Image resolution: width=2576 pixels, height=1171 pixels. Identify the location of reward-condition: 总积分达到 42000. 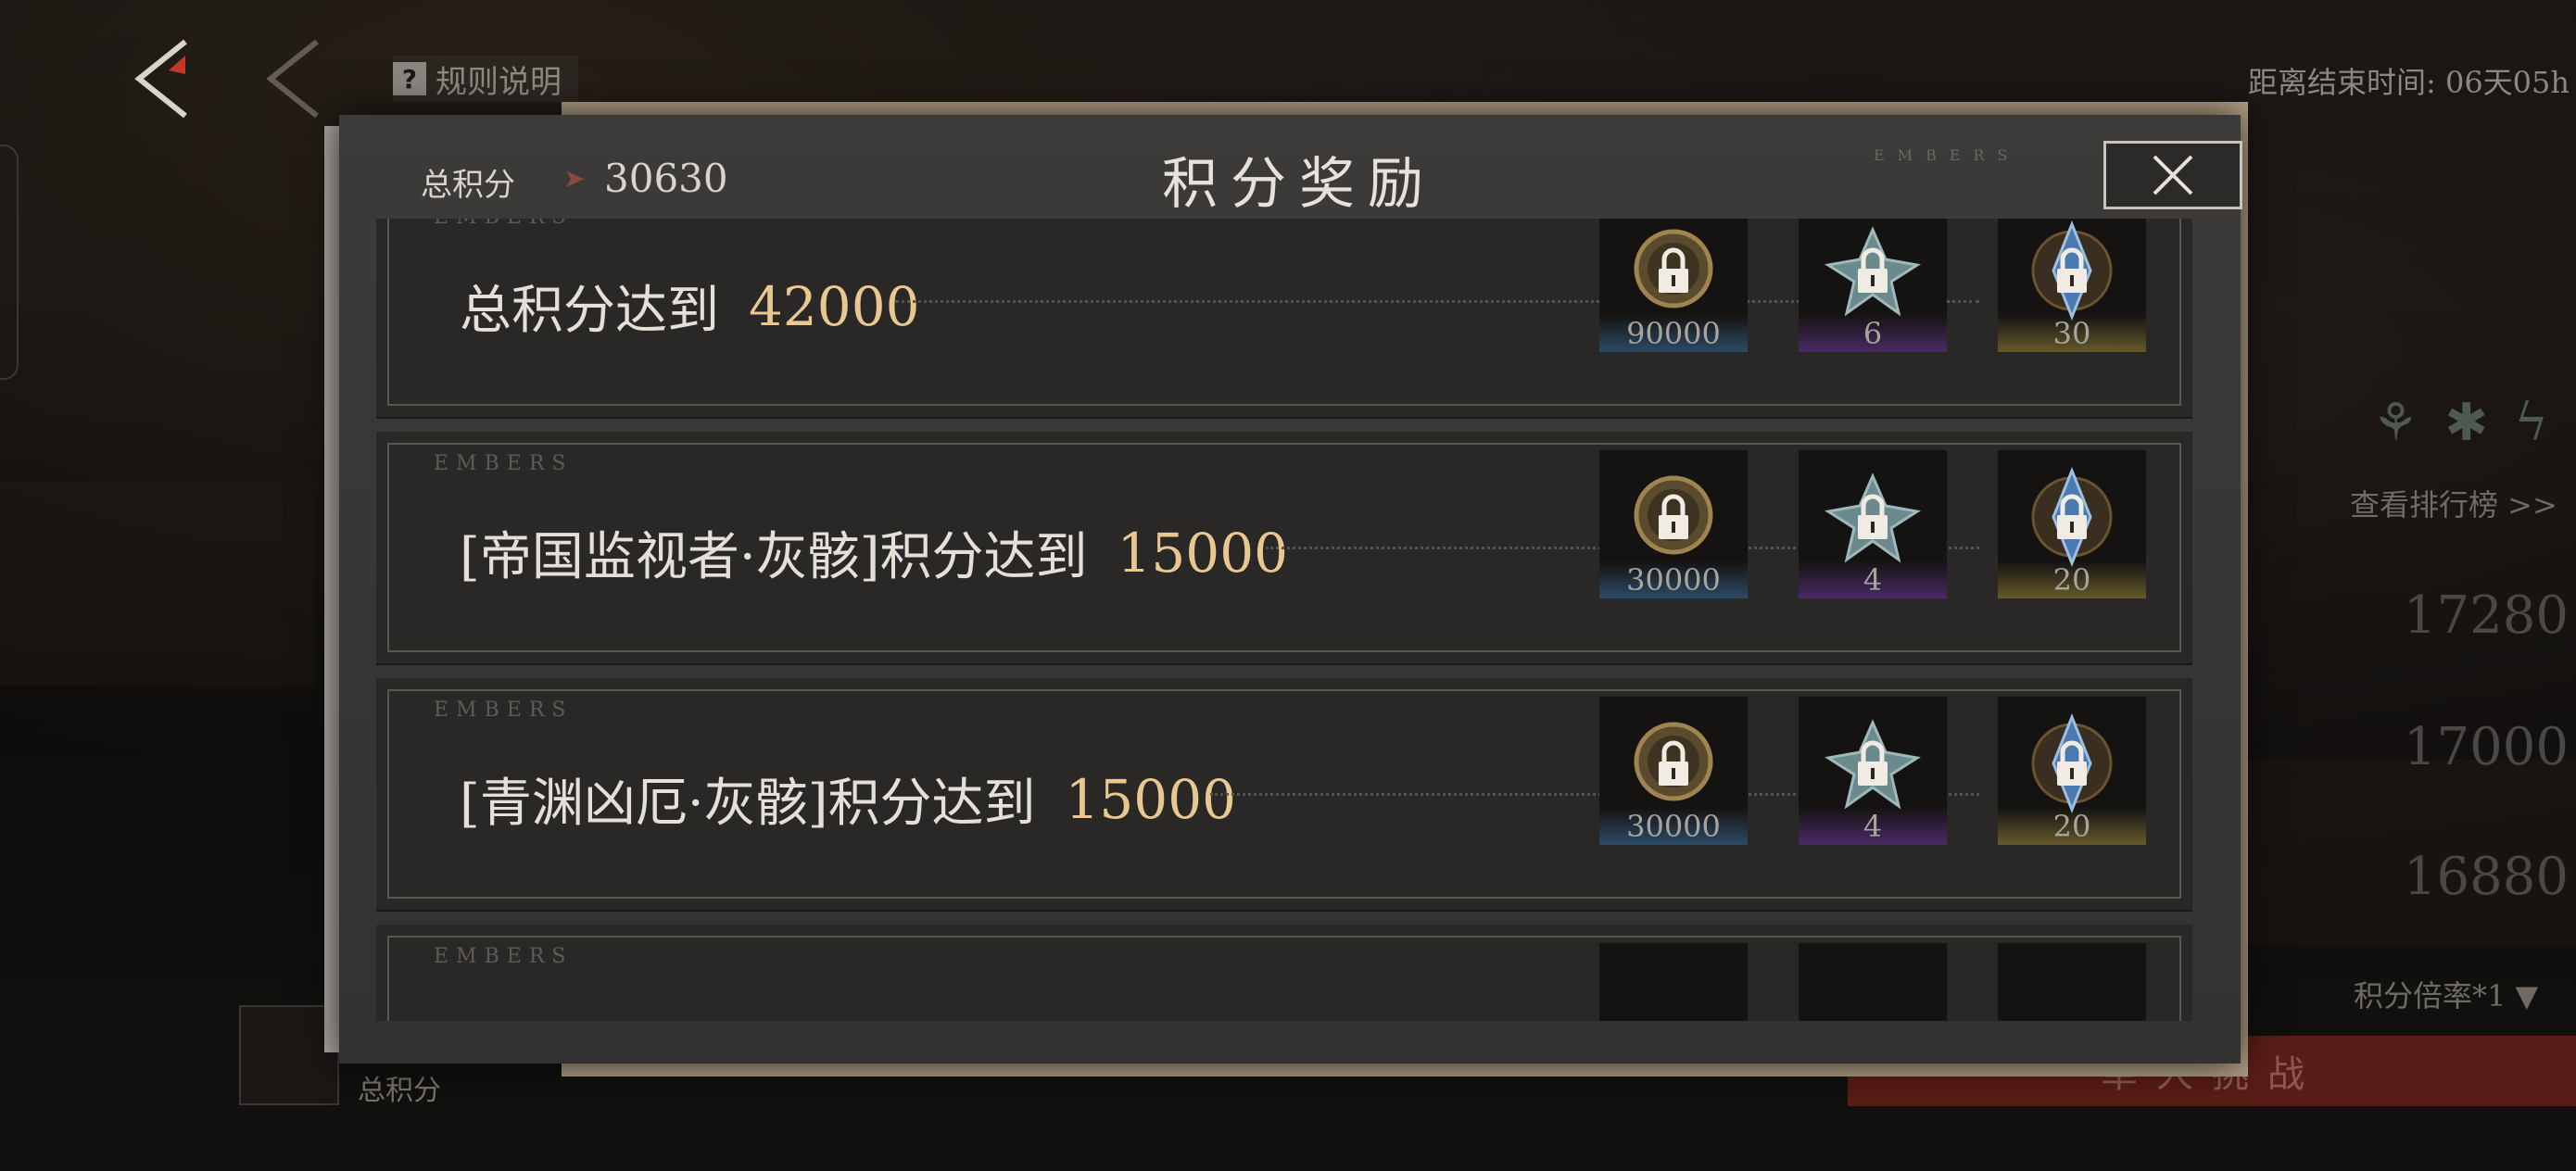
(690, 306).